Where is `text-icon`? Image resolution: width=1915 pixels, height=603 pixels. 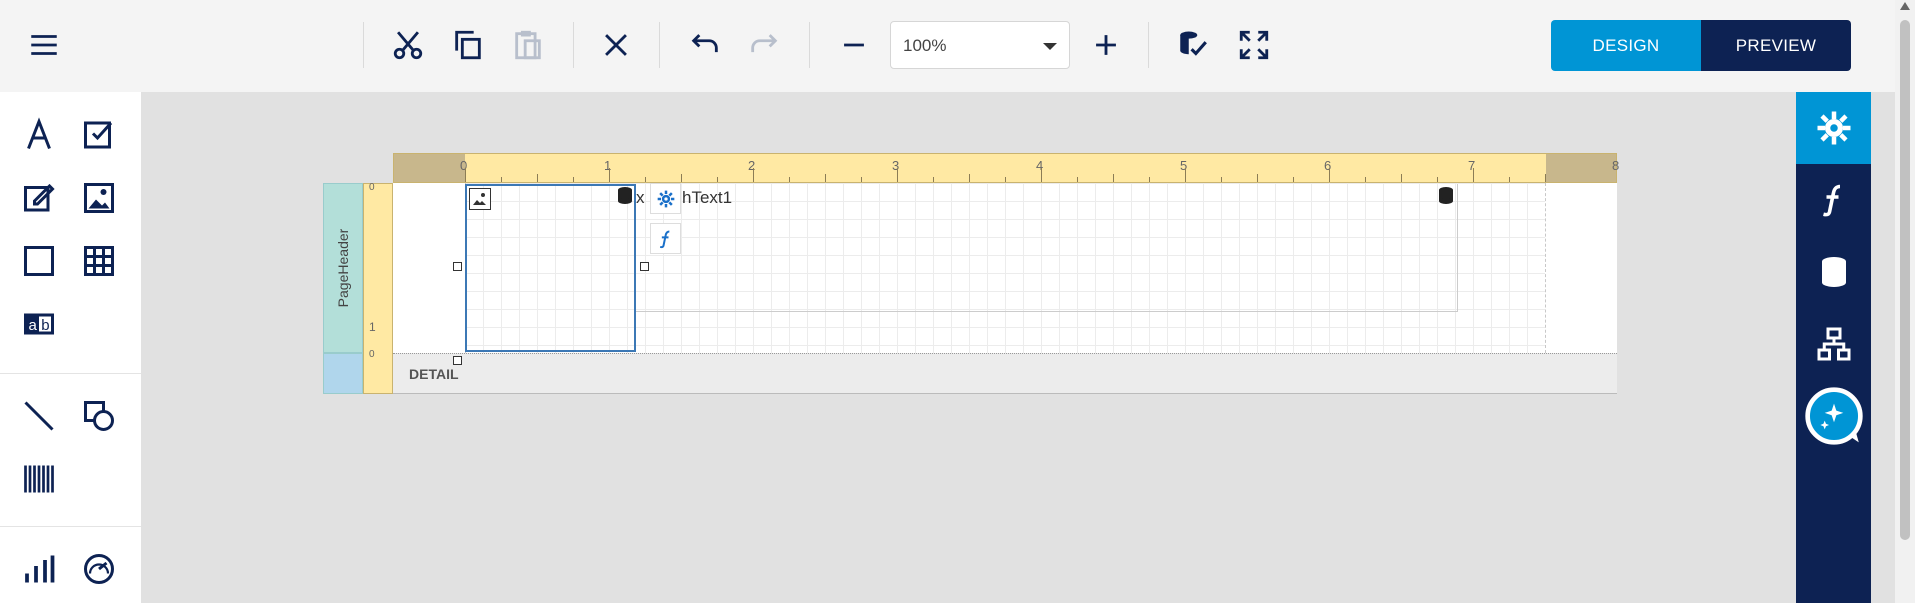
text-icon is located at coordinates (39, 133).